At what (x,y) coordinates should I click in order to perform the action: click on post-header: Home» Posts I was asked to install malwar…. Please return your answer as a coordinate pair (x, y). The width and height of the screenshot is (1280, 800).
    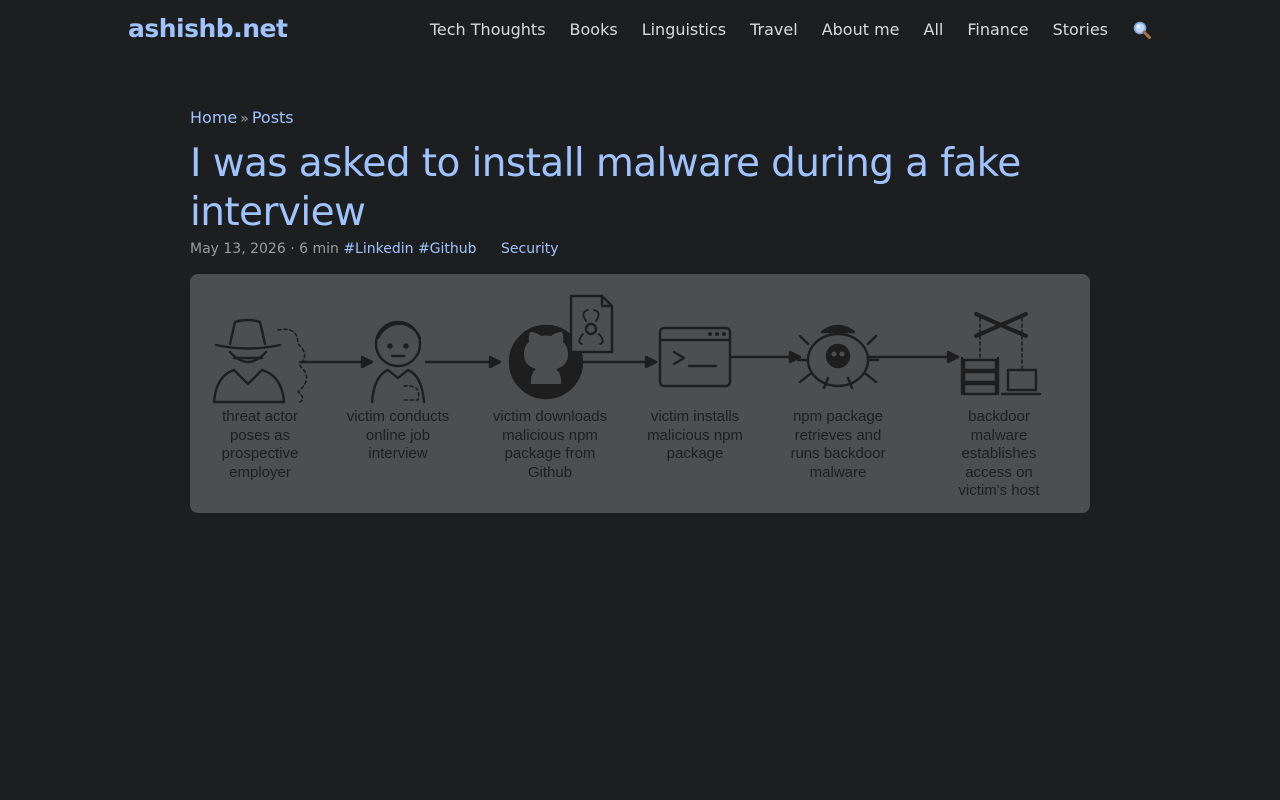
    Looking at the image, I should click on (640, 182).